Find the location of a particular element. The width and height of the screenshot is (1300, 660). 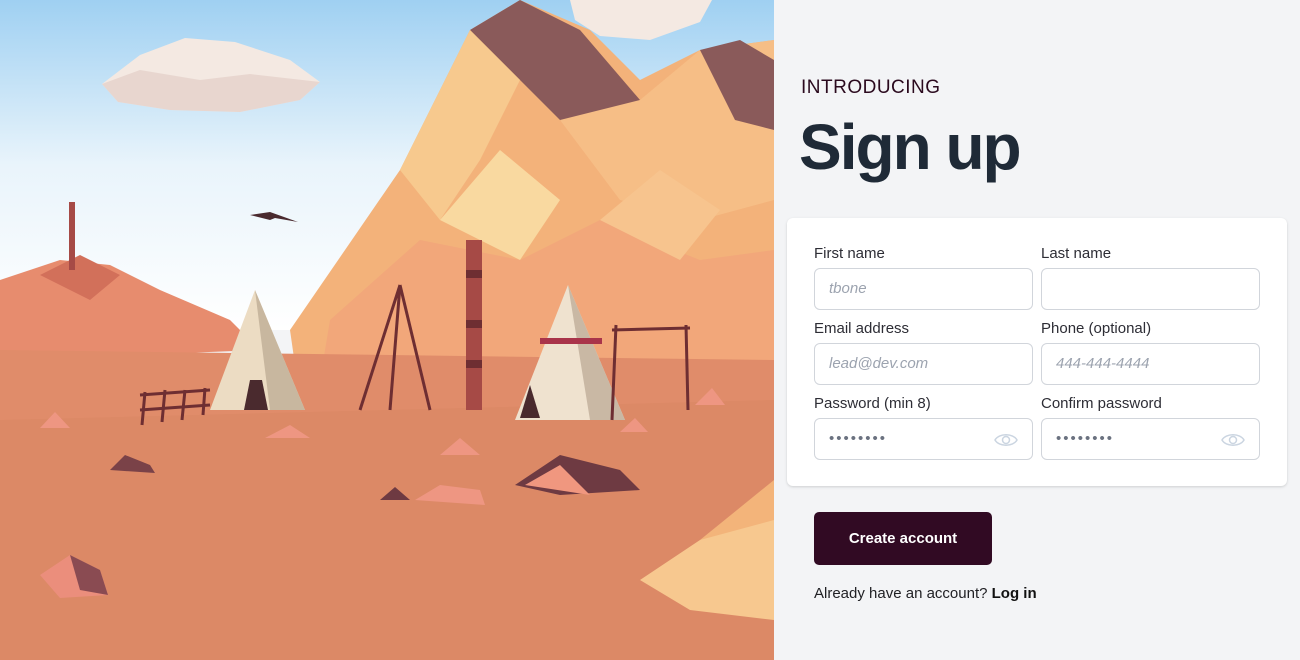

email-label: Email address is located at coordinates (862, 328).